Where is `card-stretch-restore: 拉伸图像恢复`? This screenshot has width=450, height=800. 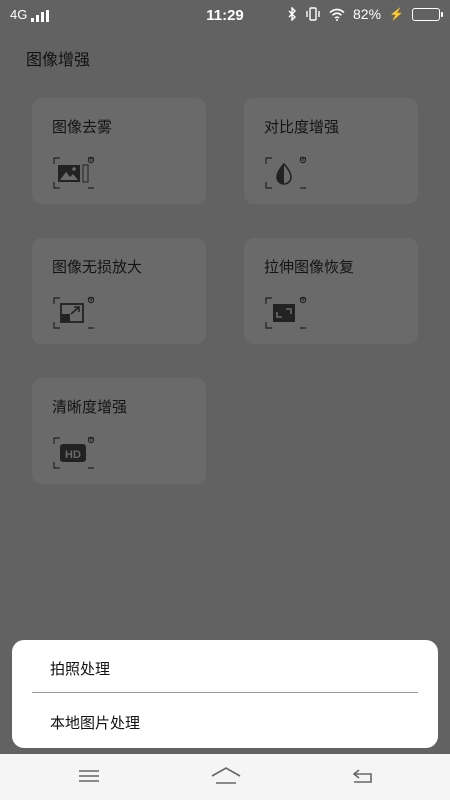
card-stretch-restore: 拉伸图像恢复 is located at coordinates (331, 291).